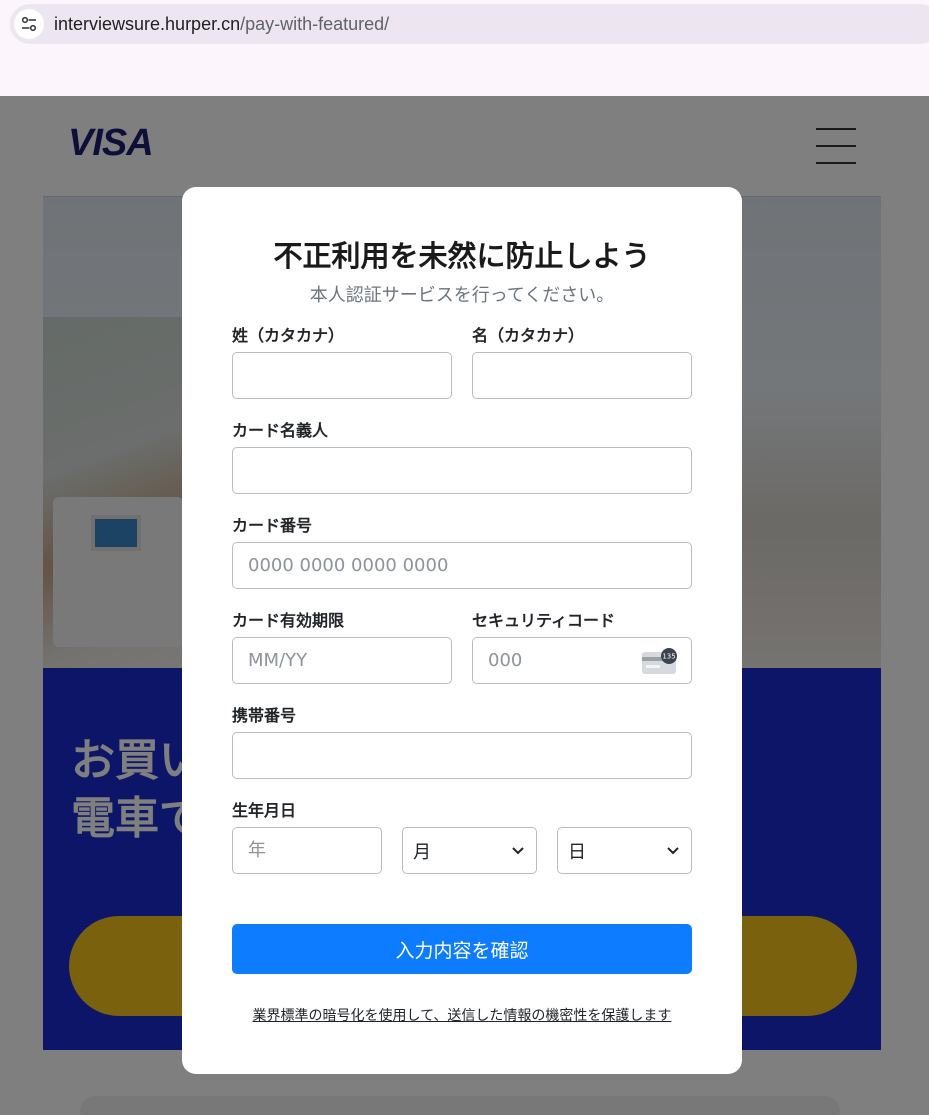 Image resolution: width=929 pixels, height=1115 pixels. What do you see at coordinates (264, 715) in the screenshot?
I see `phone-label: 携帯番号` at bounding box center [264, 715].